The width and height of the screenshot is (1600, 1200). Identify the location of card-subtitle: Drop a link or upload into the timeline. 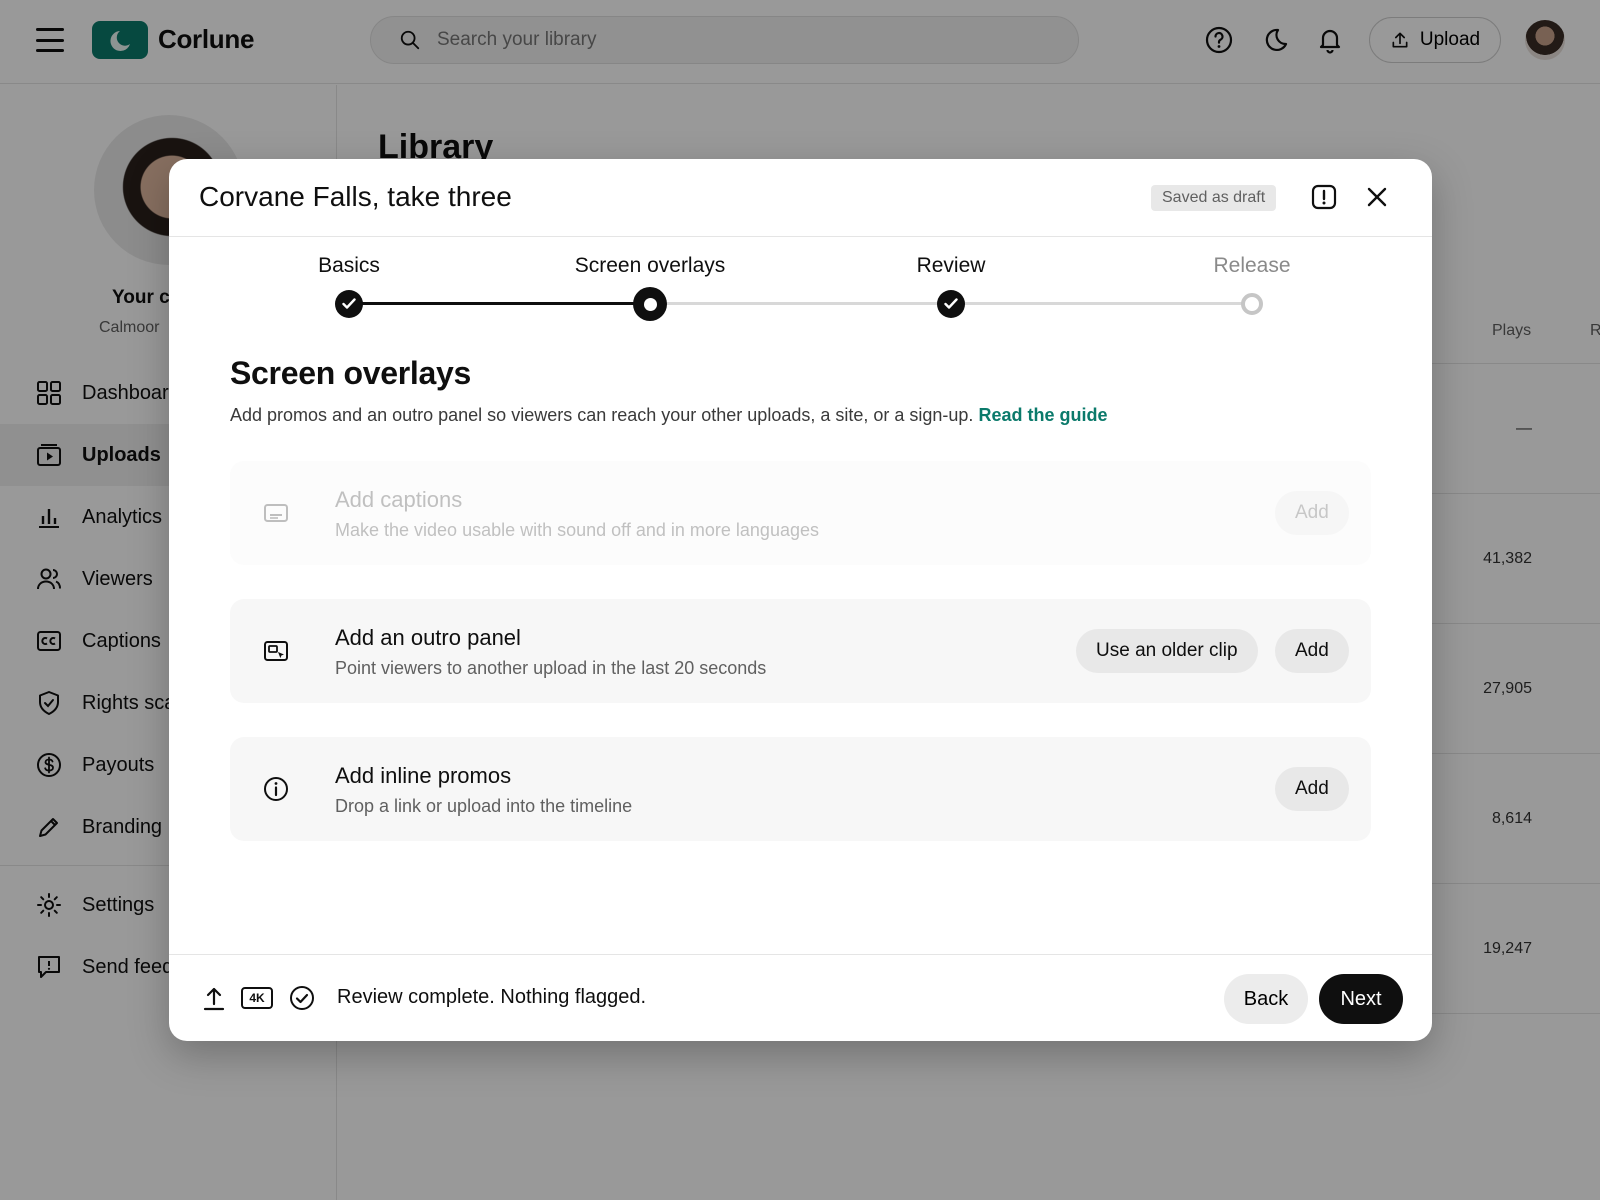
(484, 806).